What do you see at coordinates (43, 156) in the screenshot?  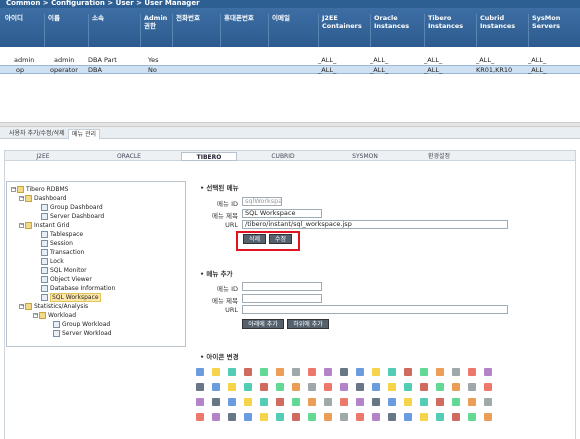 I see `tab-j2ee: J2EE` at bounding box center [43, 156].